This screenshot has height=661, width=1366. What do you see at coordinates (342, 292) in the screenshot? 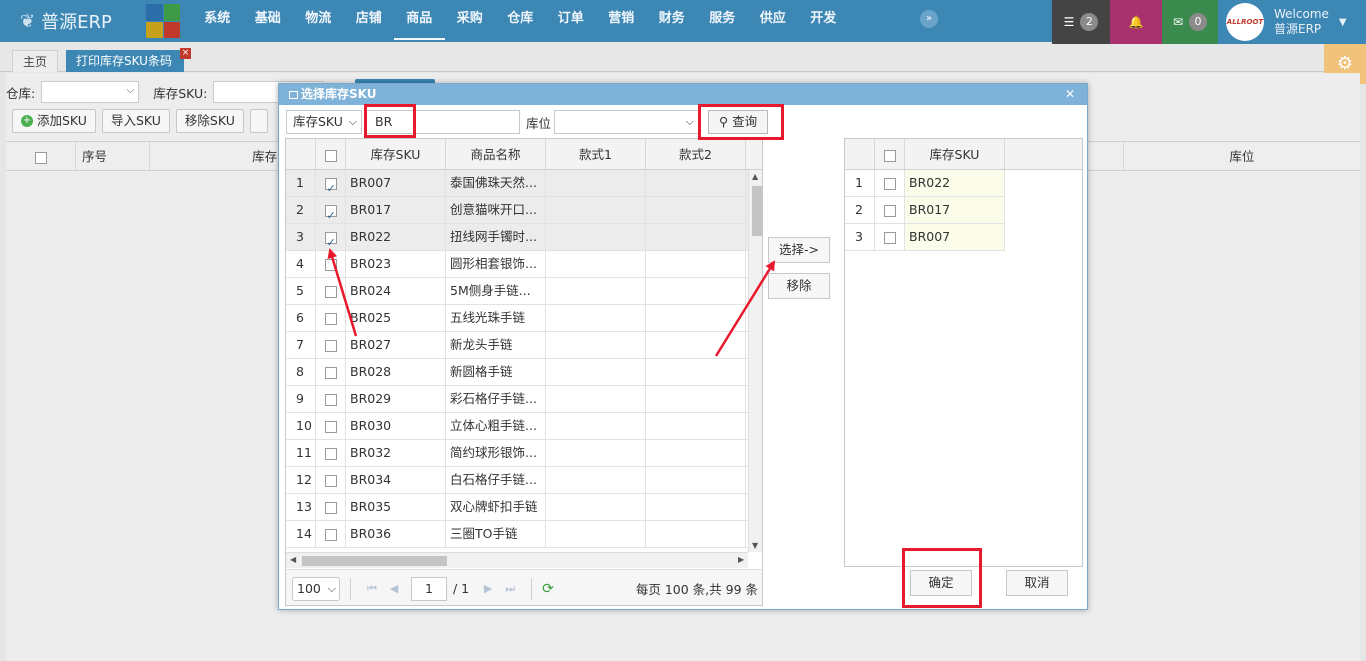
I see `arrow-to-checkbox` at bounding box center [342, 292].